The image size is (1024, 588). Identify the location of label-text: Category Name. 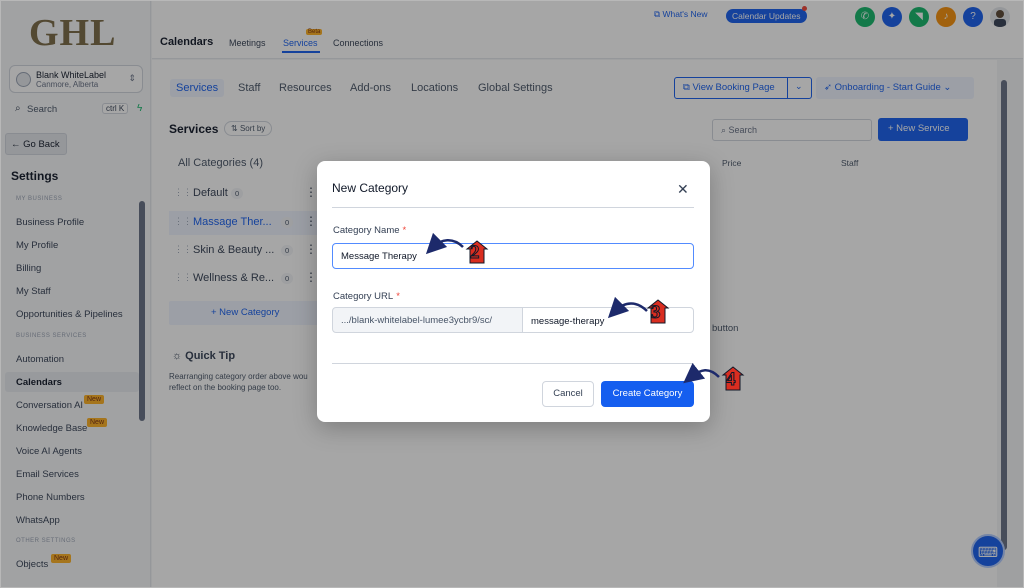
(366, 230).